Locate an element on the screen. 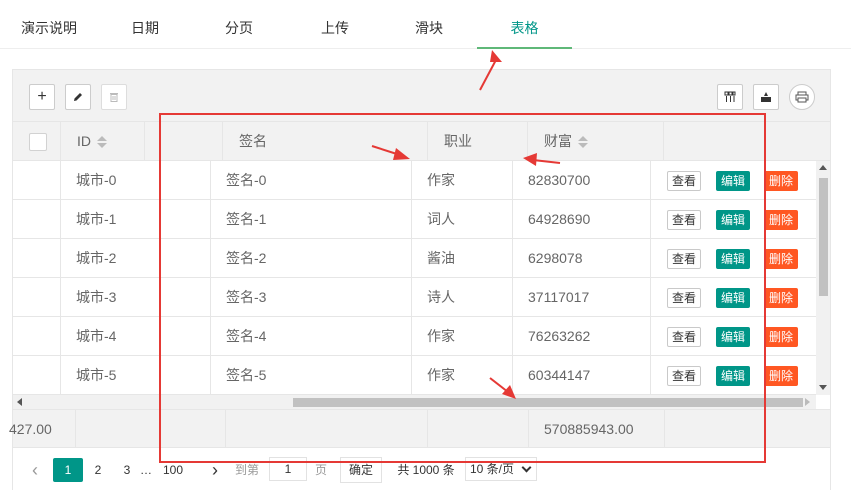 The height and width of the screenshot is (490, 851). tab-upload: 上传 is located at coordinates (335, 24).